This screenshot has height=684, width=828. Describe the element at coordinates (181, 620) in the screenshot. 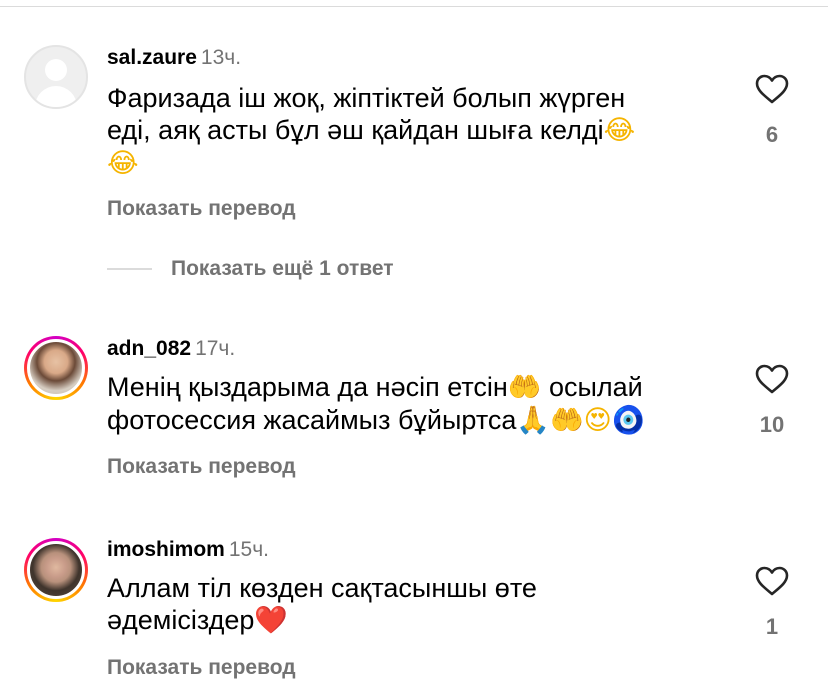

I see `comment-text-segment: әдемісіздер` at that location.